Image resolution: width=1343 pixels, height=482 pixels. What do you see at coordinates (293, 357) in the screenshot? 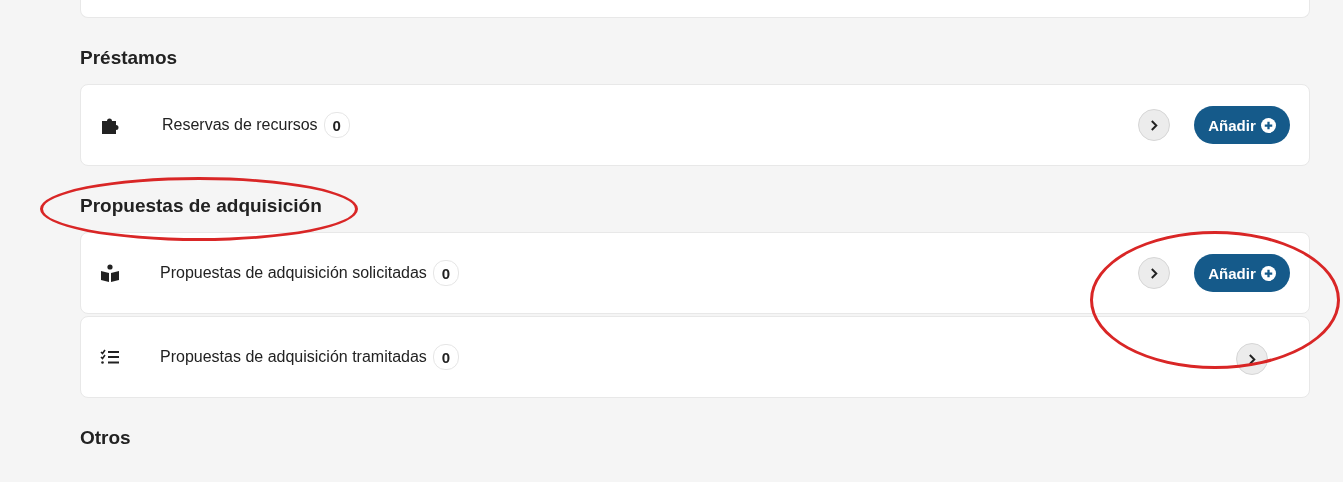
I see `item-label: Propuestas de adquisición tramitadas` at bounding box center [293, 357].